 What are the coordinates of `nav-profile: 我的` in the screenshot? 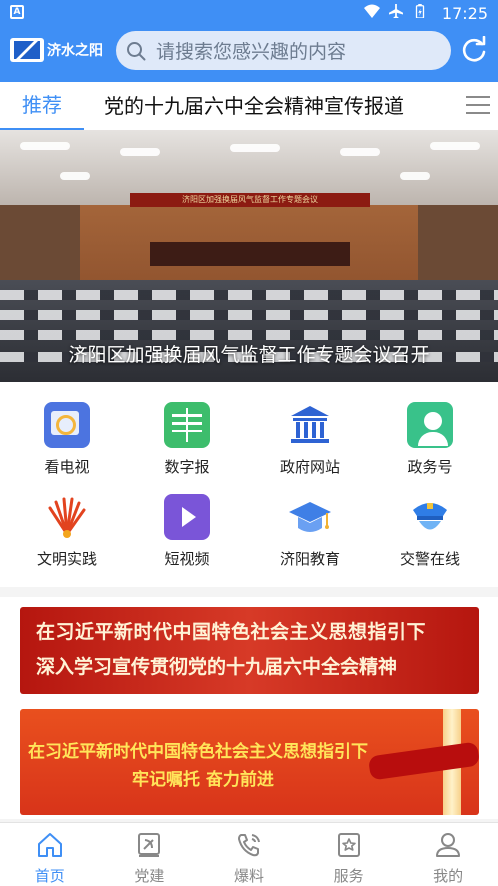 It's located at (448, 854).